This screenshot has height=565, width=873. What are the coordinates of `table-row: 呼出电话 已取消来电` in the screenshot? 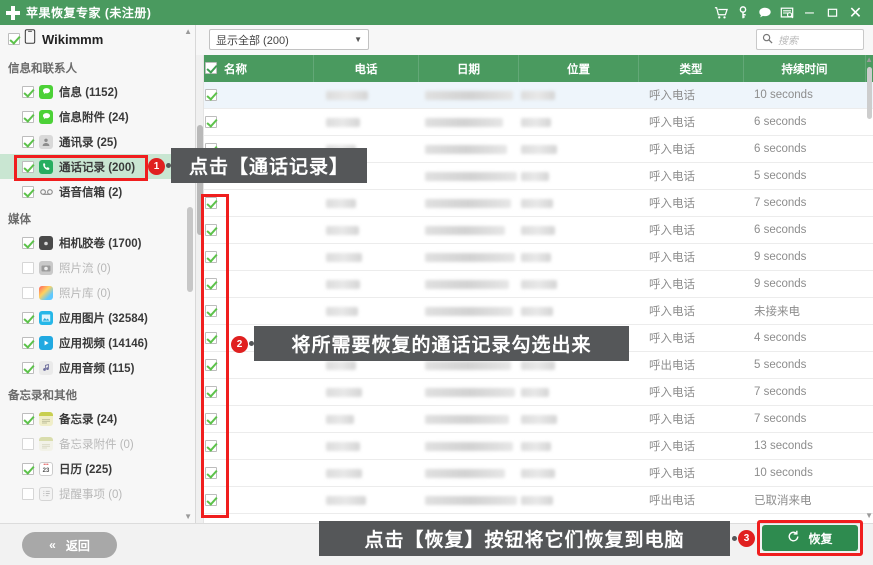 It's located at (534, 500).